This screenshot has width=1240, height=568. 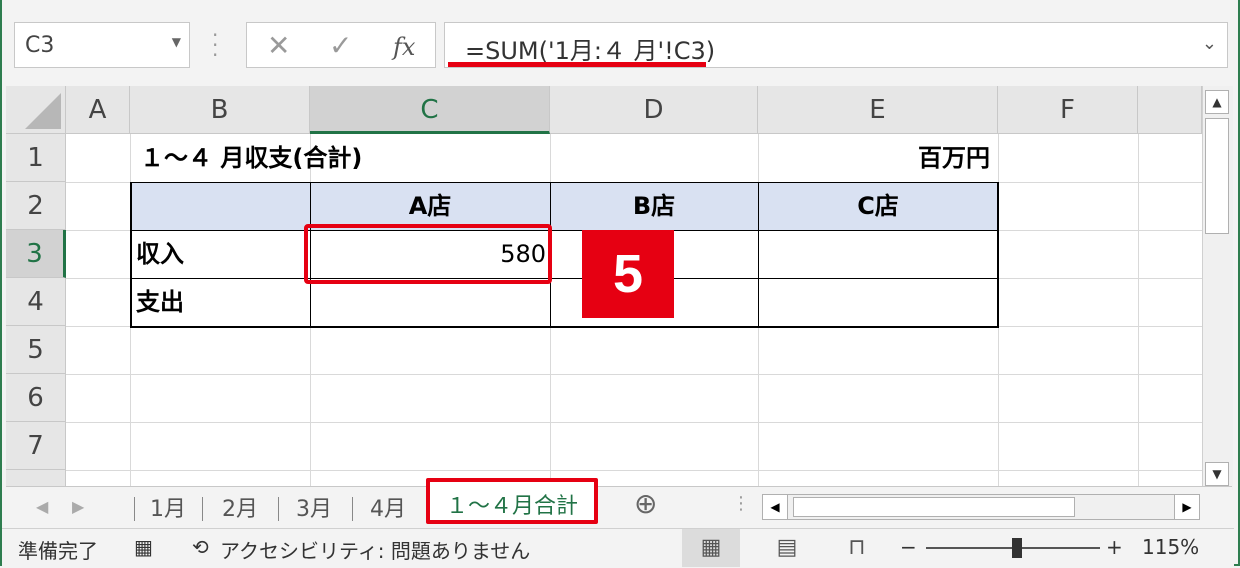 What do you see at coordinates (200, 547) in the screenshot?
I see `accessibility-icon: ⟲` at bounding box center [200, 547].